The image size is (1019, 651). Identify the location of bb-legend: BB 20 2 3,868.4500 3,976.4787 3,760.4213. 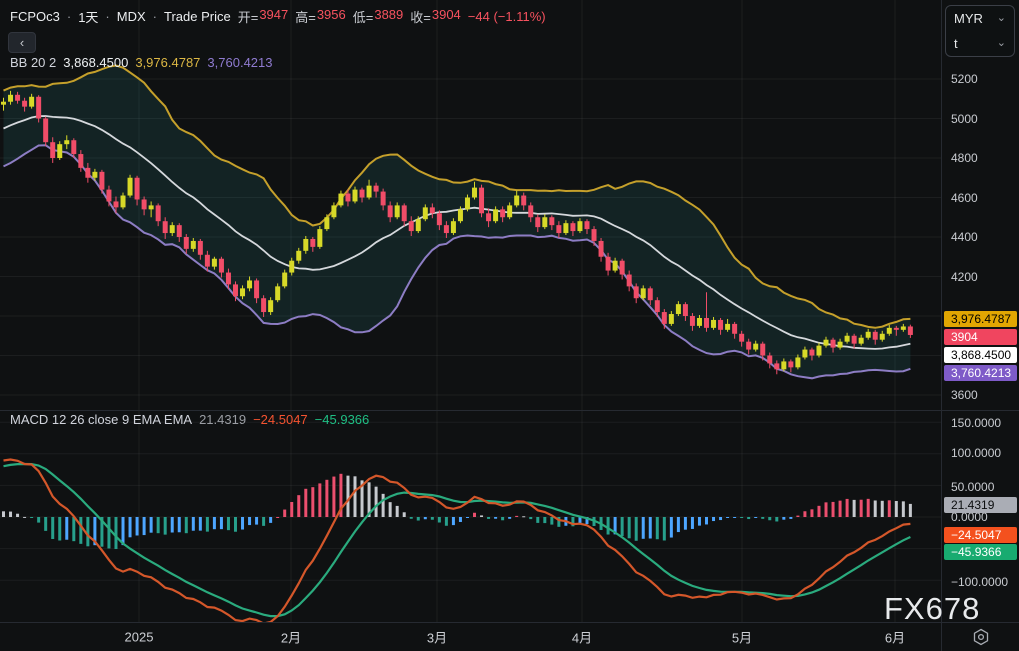
(141, 62).